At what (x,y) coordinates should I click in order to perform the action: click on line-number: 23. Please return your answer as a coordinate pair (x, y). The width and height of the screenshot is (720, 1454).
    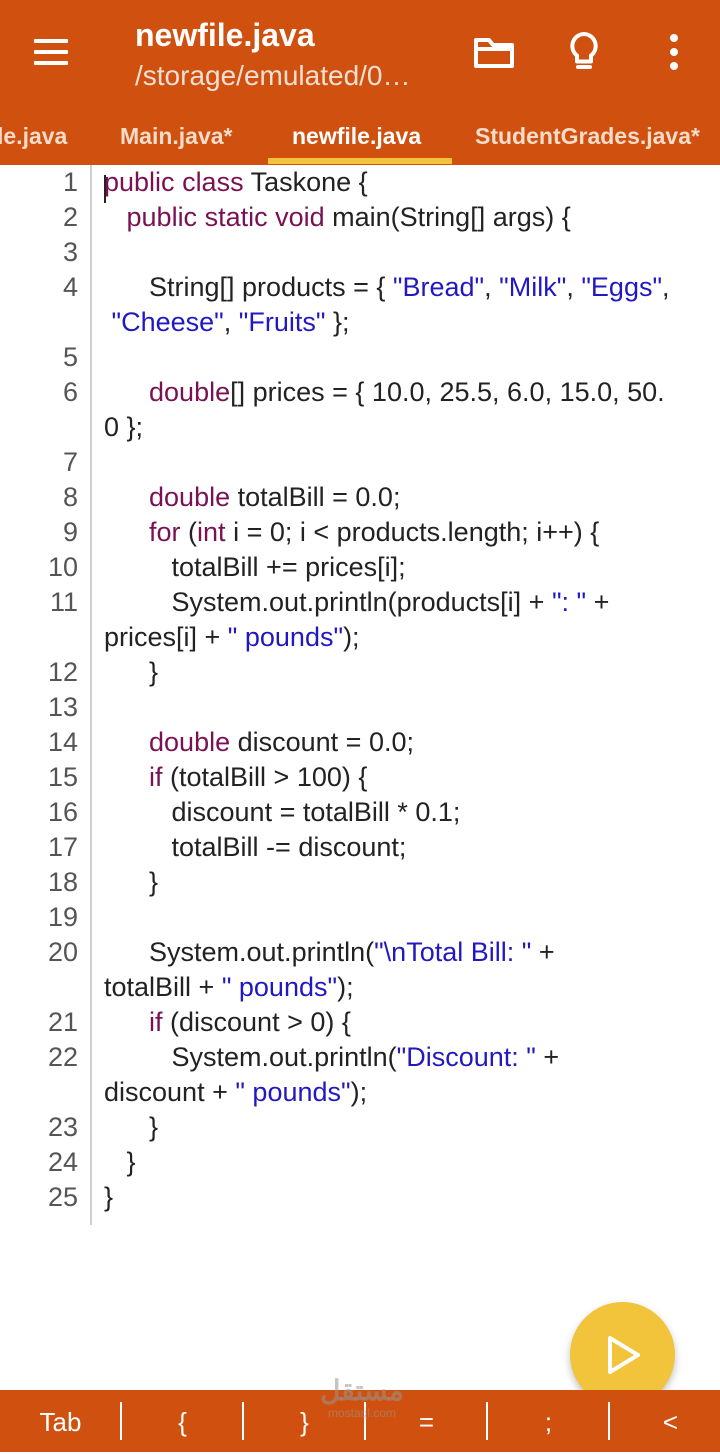
    Looking at the image, I should click on (62, 1127).